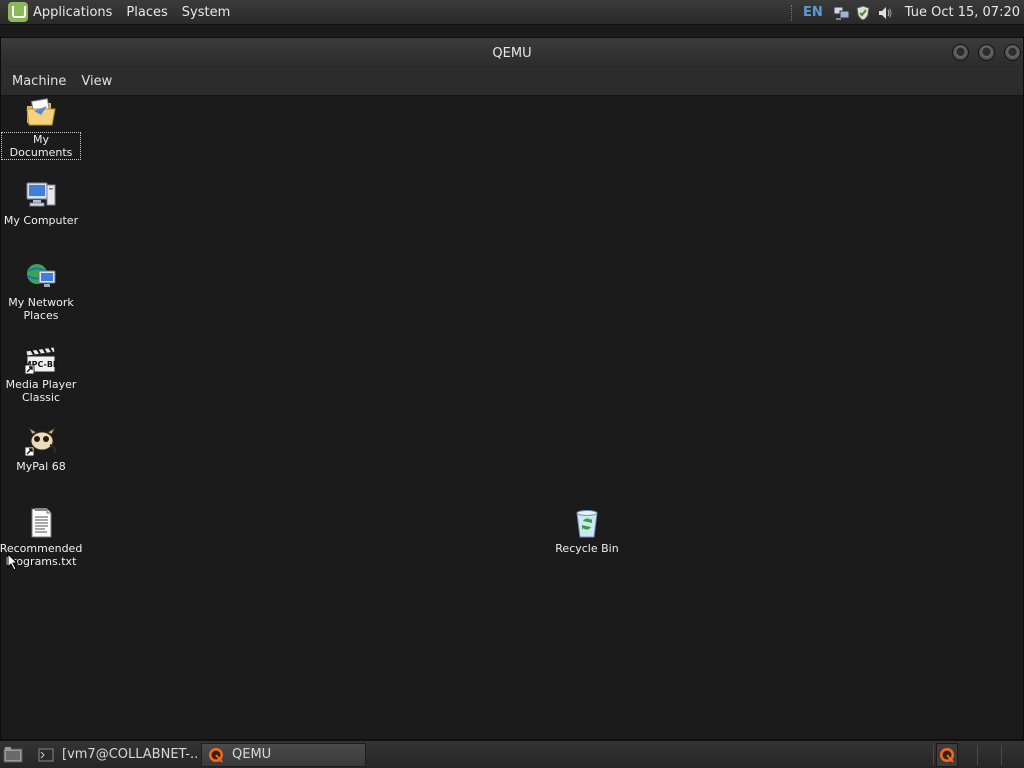 This screenshot has height=768, width=1024. I want to click on clock: Tue Oct 15, 07:20, so click(962, 12).